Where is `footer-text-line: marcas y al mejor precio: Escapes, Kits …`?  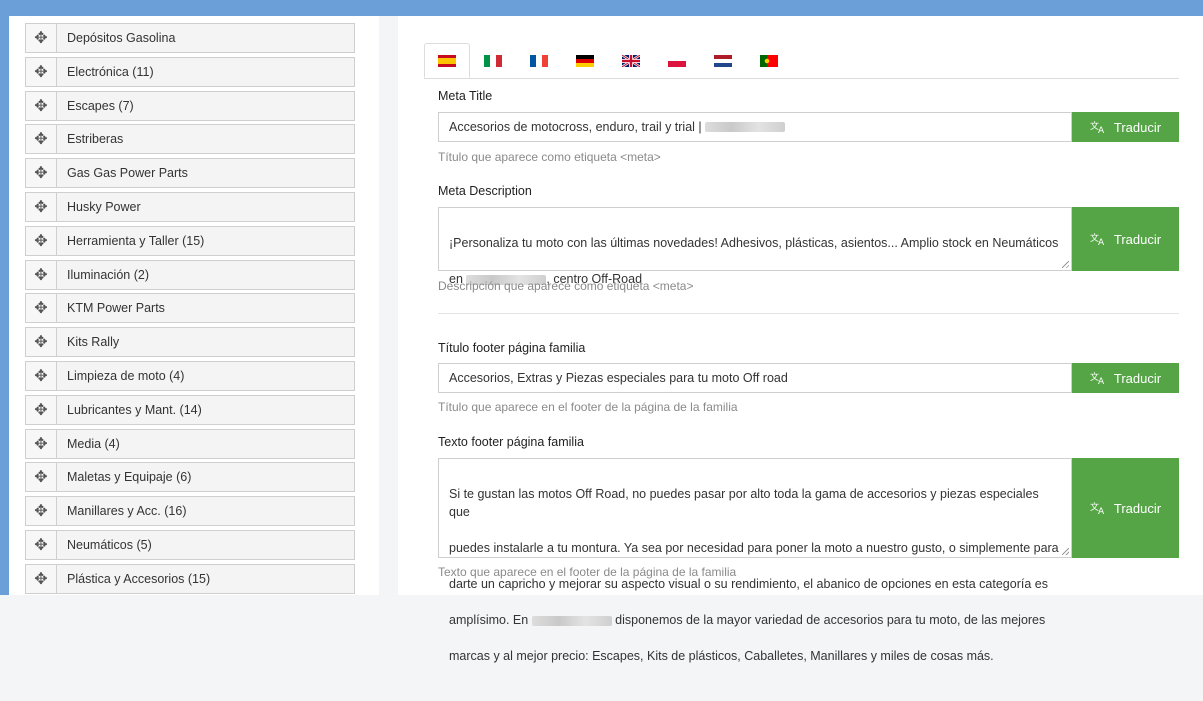
footer-text-line: marcas y al mejor precio: Escapes, Kits … is located at coordinates (721, 656).